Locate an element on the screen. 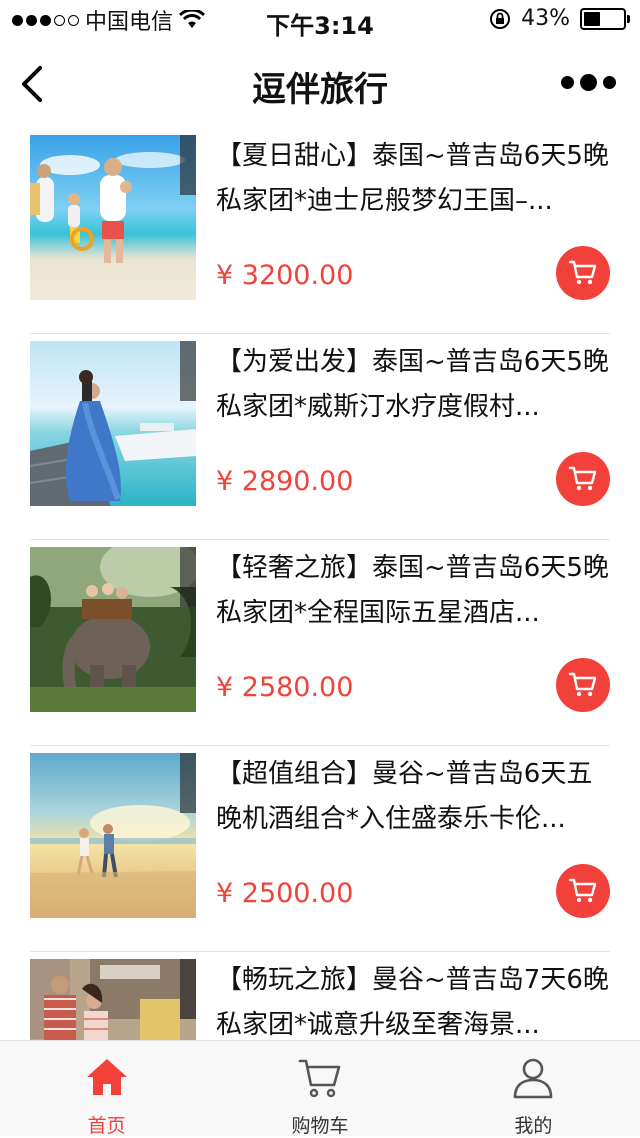 This screenshot has height=1138, width=640. battery-percent: 43% is located at coordinates (545, 18).